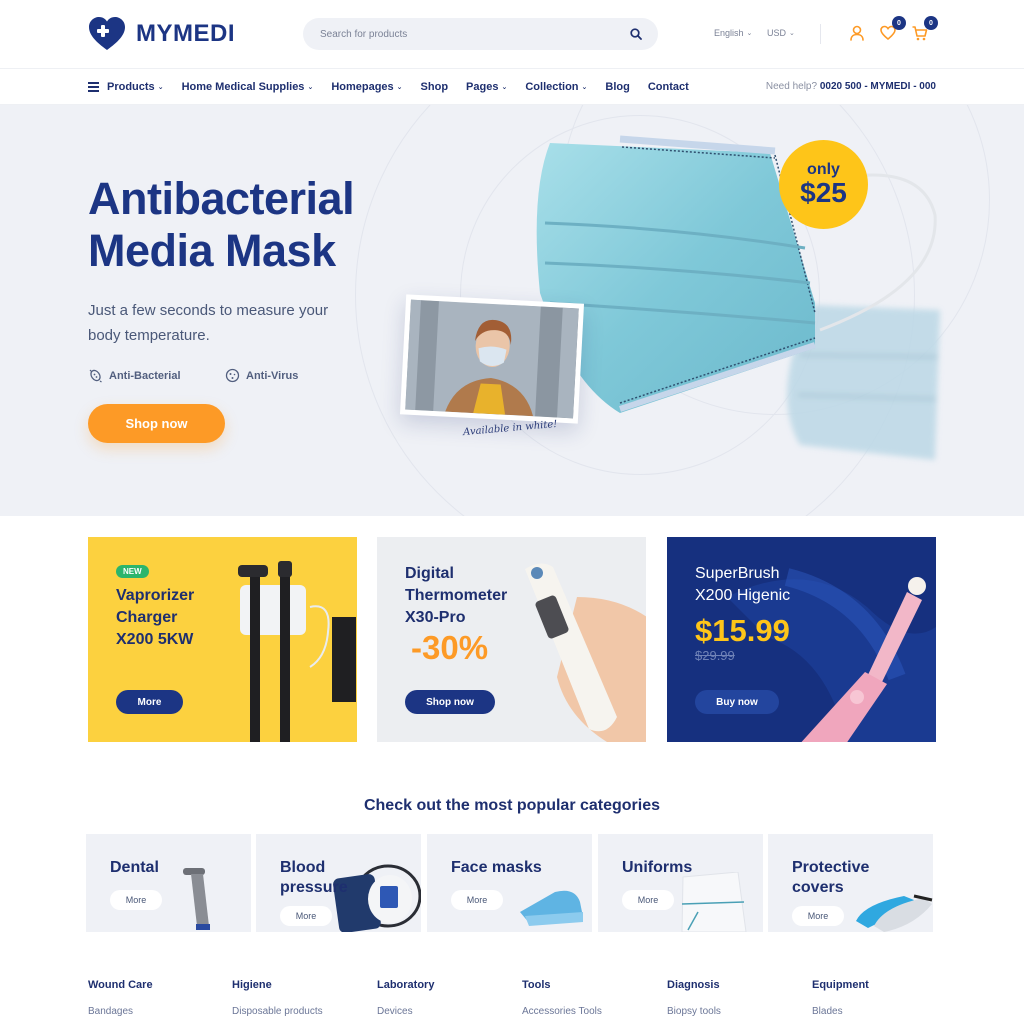 This screenshot has width=1024, height=1024. What do you see at coordinates (107, 33) in the screenshot?
I see `heart-cross-logo-icon` at bounding box center [107, 33].